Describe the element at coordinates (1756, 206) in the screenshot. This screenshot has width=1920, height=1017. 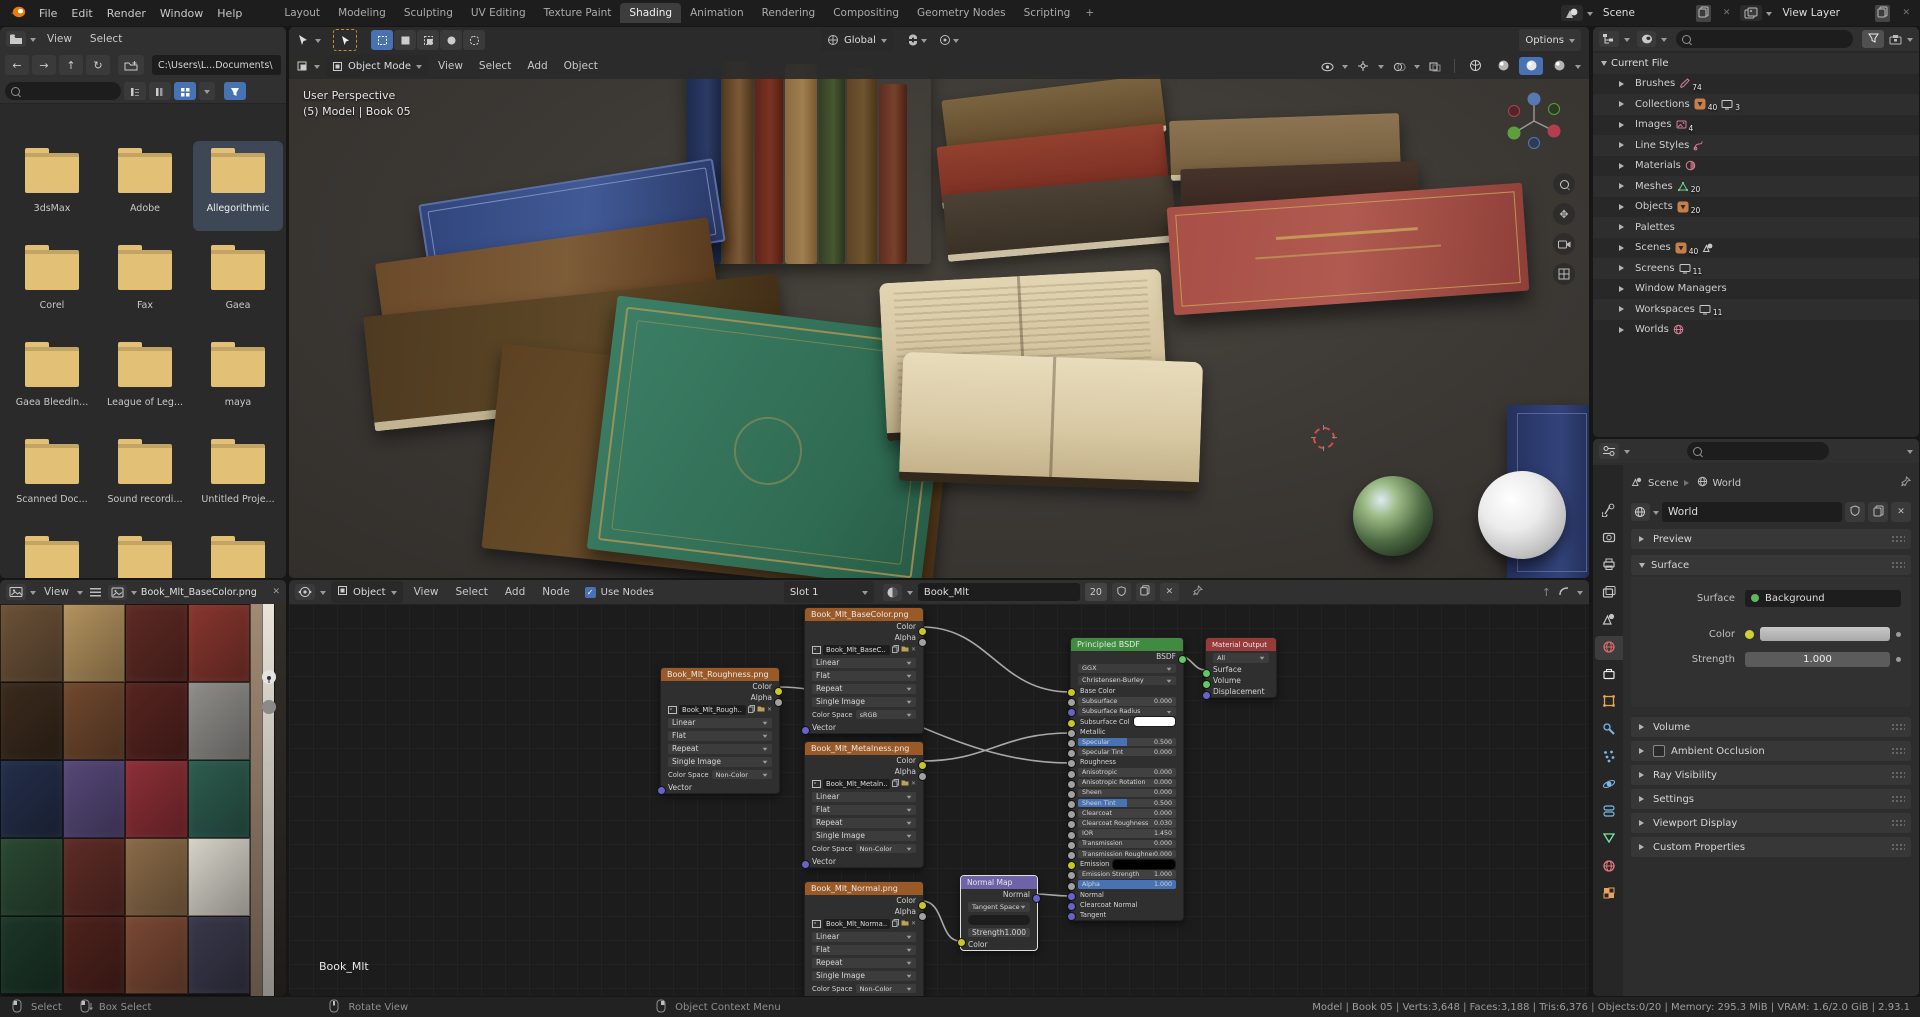
I see `outliner-item: Objects 20` at that location.